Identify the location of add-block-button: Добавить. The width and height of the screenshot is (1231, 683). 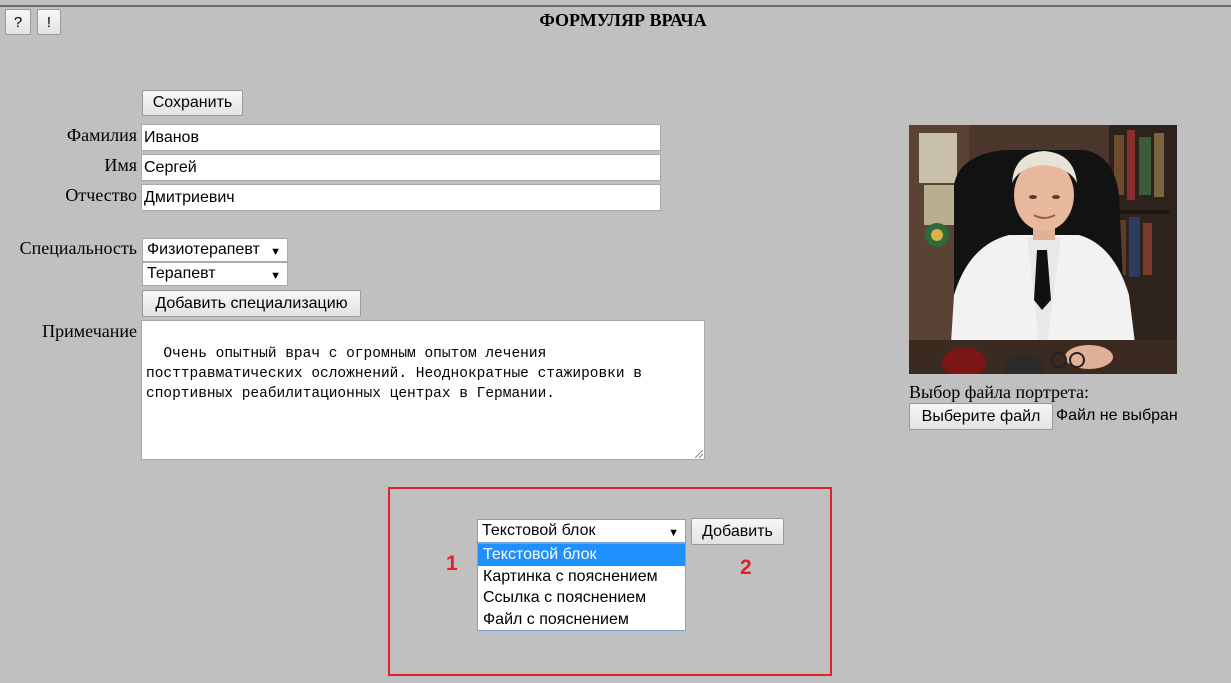
(737, 531).